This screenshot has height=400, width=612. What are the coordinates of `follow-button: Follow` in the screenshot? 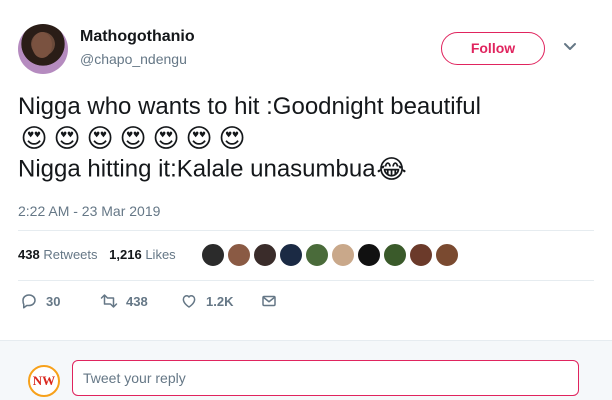 It's located at (493, 48).